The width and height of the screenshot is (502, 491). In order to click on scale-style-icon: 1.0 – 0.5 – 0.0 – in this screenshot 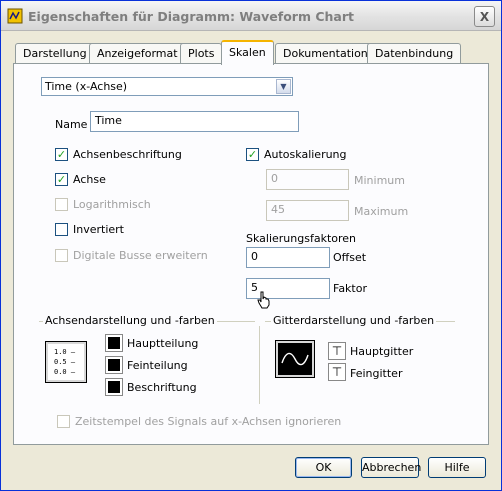, I will do `click(64, 362)`.